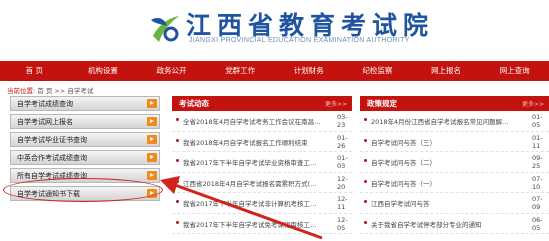 This screenshot has height=241, width=549. I want to click on sidebar-item-label: 自学考试毕业证书查询, so click(52, 140).